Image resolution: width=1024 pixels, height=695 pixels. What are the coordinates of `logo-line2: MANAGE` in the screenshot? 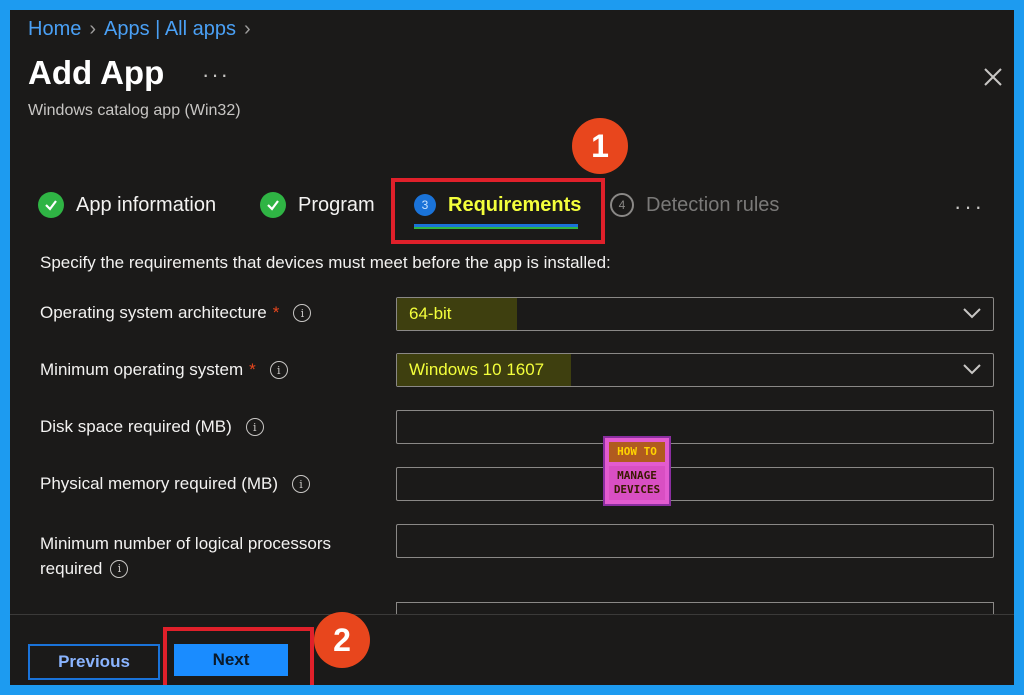 It's located at (637, 475).